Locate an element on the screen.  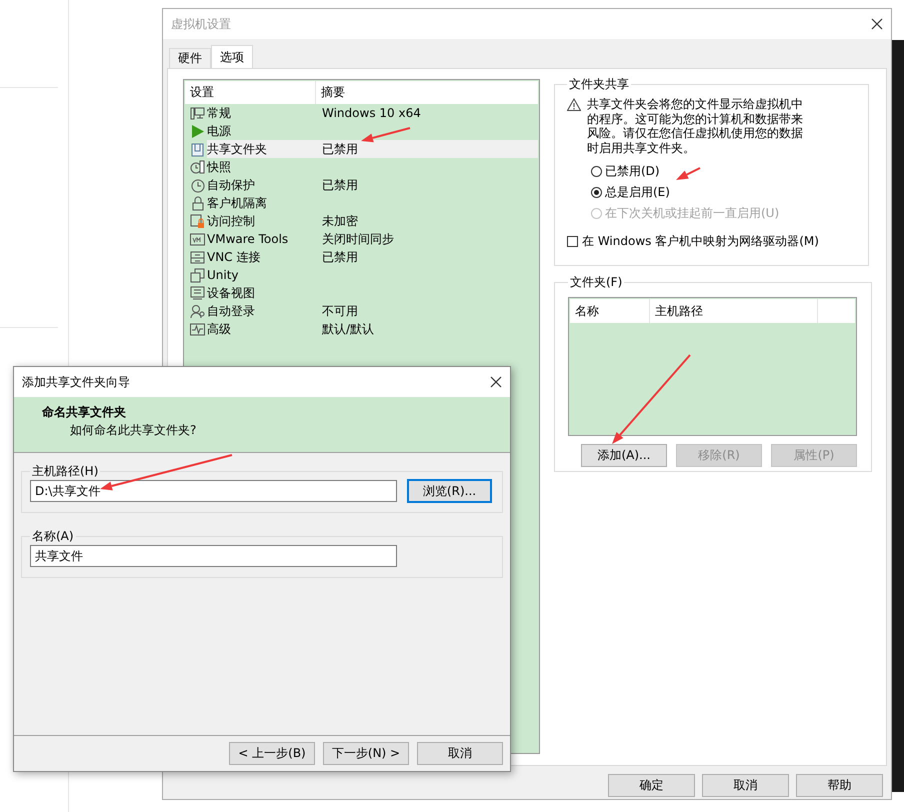
button: < 上一步(B) is located at coordinates (272, 753).